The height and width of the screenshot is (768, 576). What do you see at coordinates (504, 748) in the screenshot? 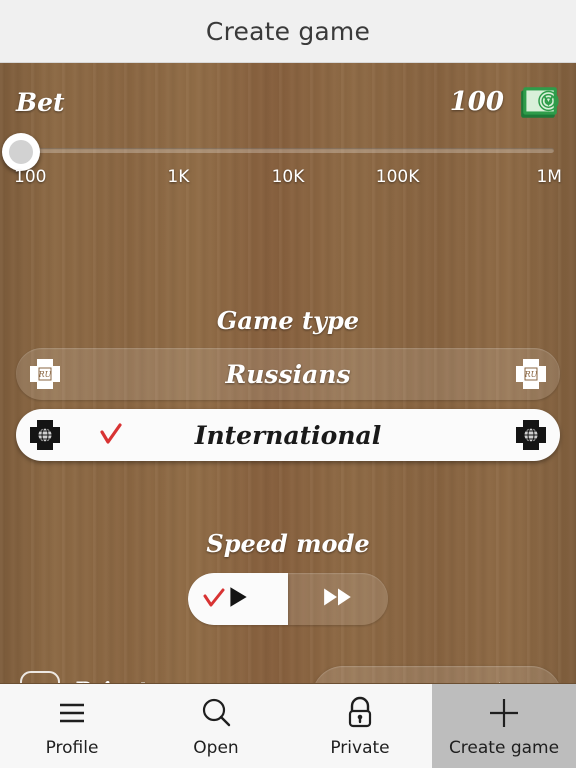
I see `nav-label: Create game` at bounding box center [504, 748].